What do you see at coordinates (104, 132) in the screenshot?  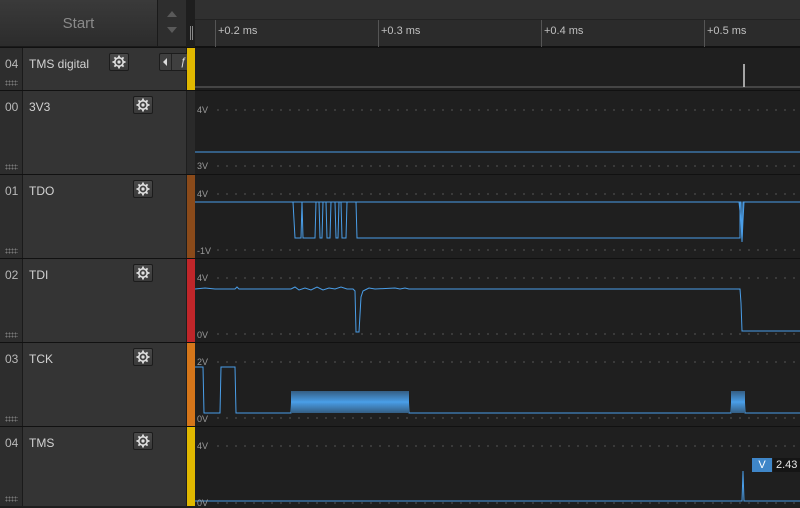 I see `channel-label-panel: 3V3` at bounding box center [104, 132].